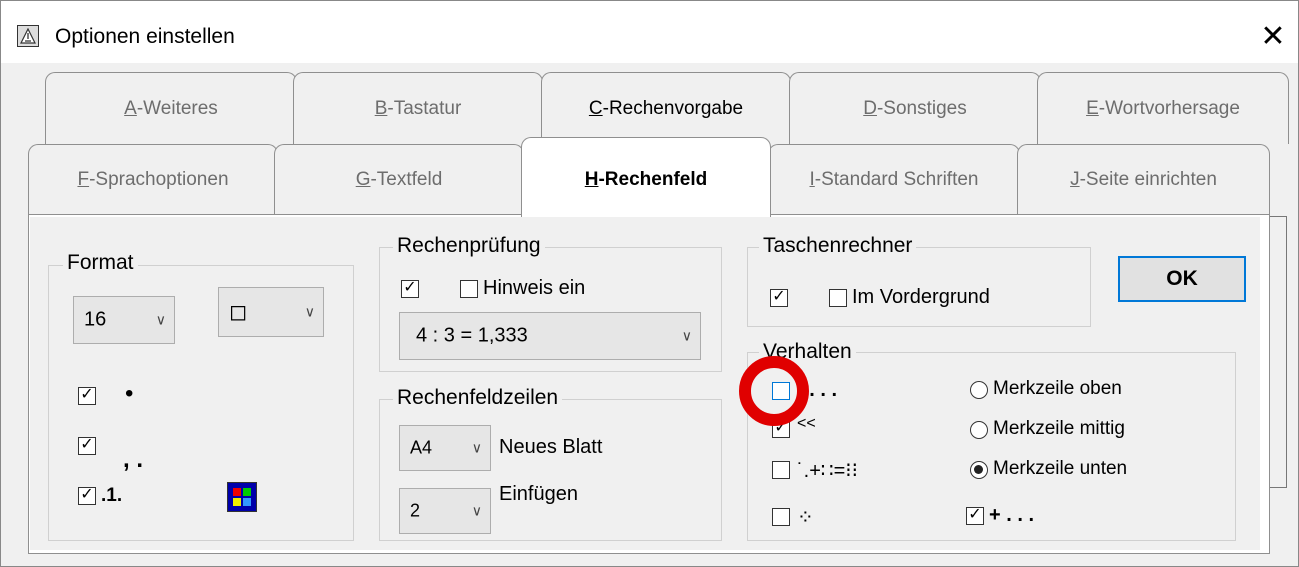  I want to click on insert-select: 2 ∨, so click(445, 511).